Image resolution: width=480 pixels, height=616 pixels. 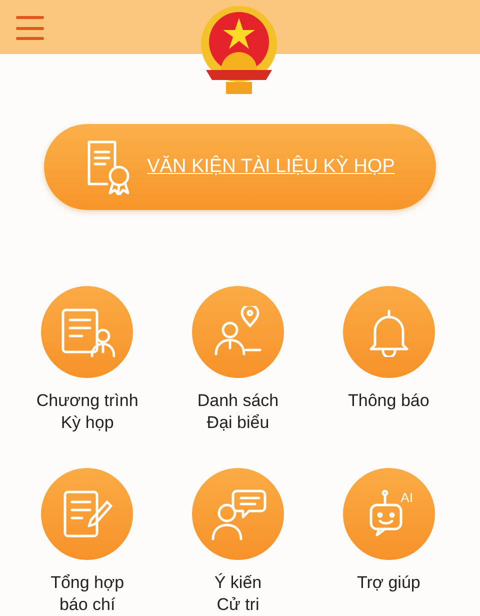 I want to click on tile-label: Tổng hợp báo chí, so click(x=87, y=594).